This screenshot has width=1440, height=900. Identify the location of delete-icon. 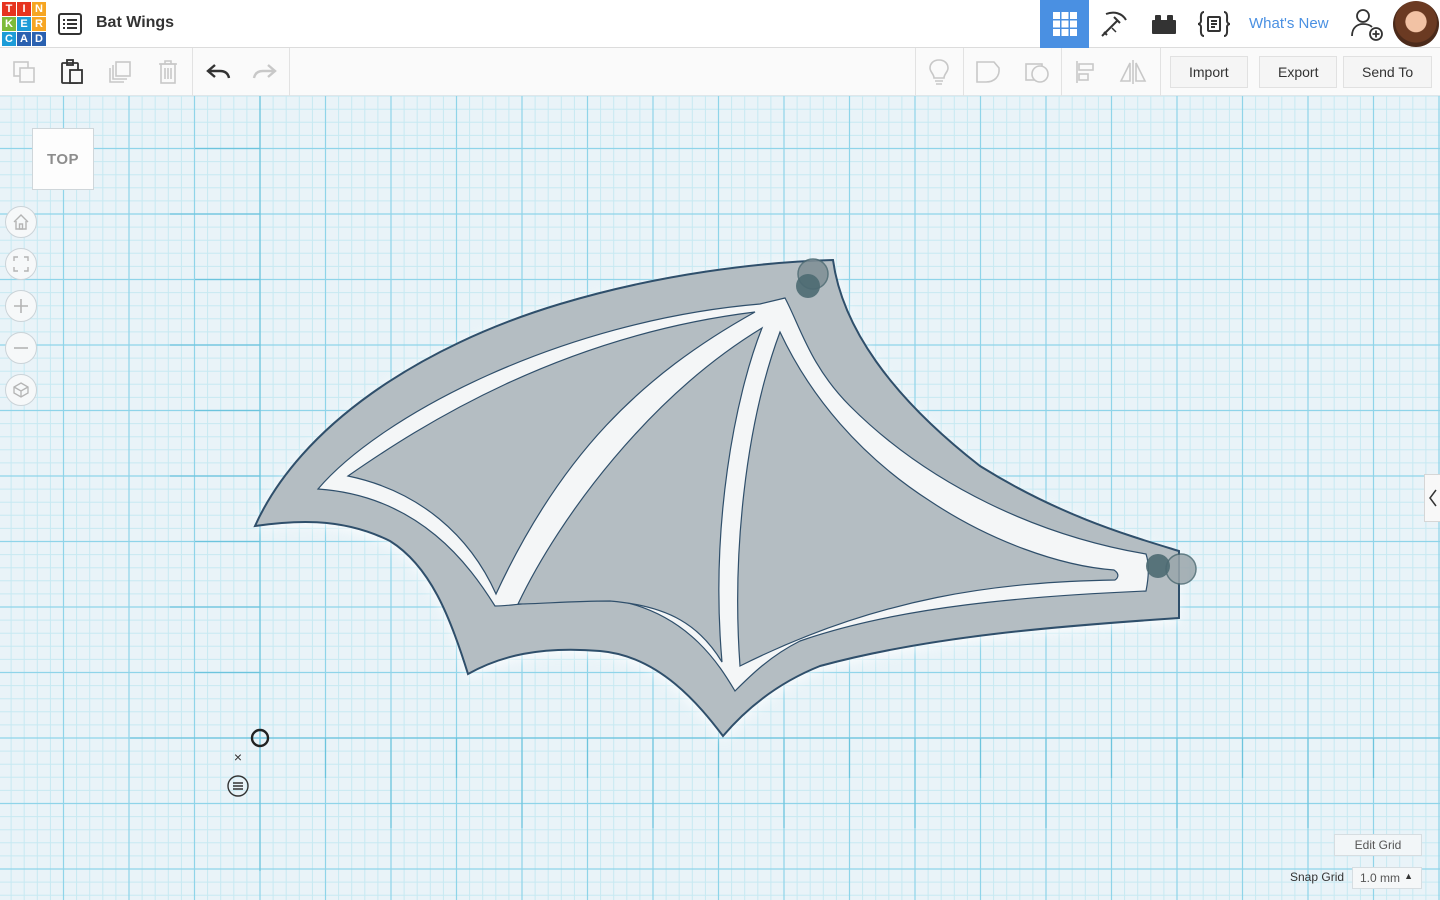
(168, 72).